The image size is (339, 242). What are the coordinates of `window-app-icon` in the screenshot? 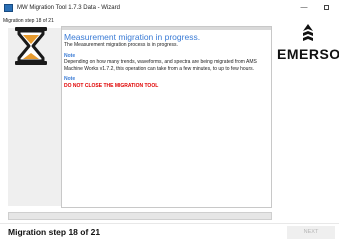 It's located at (8, 8).